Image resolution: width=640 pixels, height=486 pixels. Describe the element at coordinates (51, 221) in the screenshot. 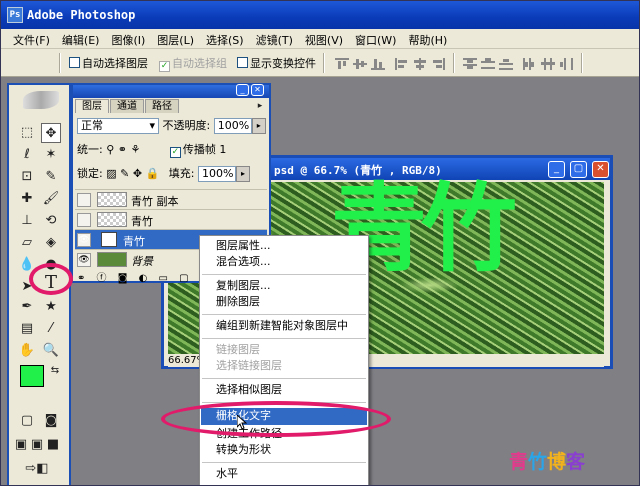

I see `history-brush-tool-icon: ⟲` at that location.